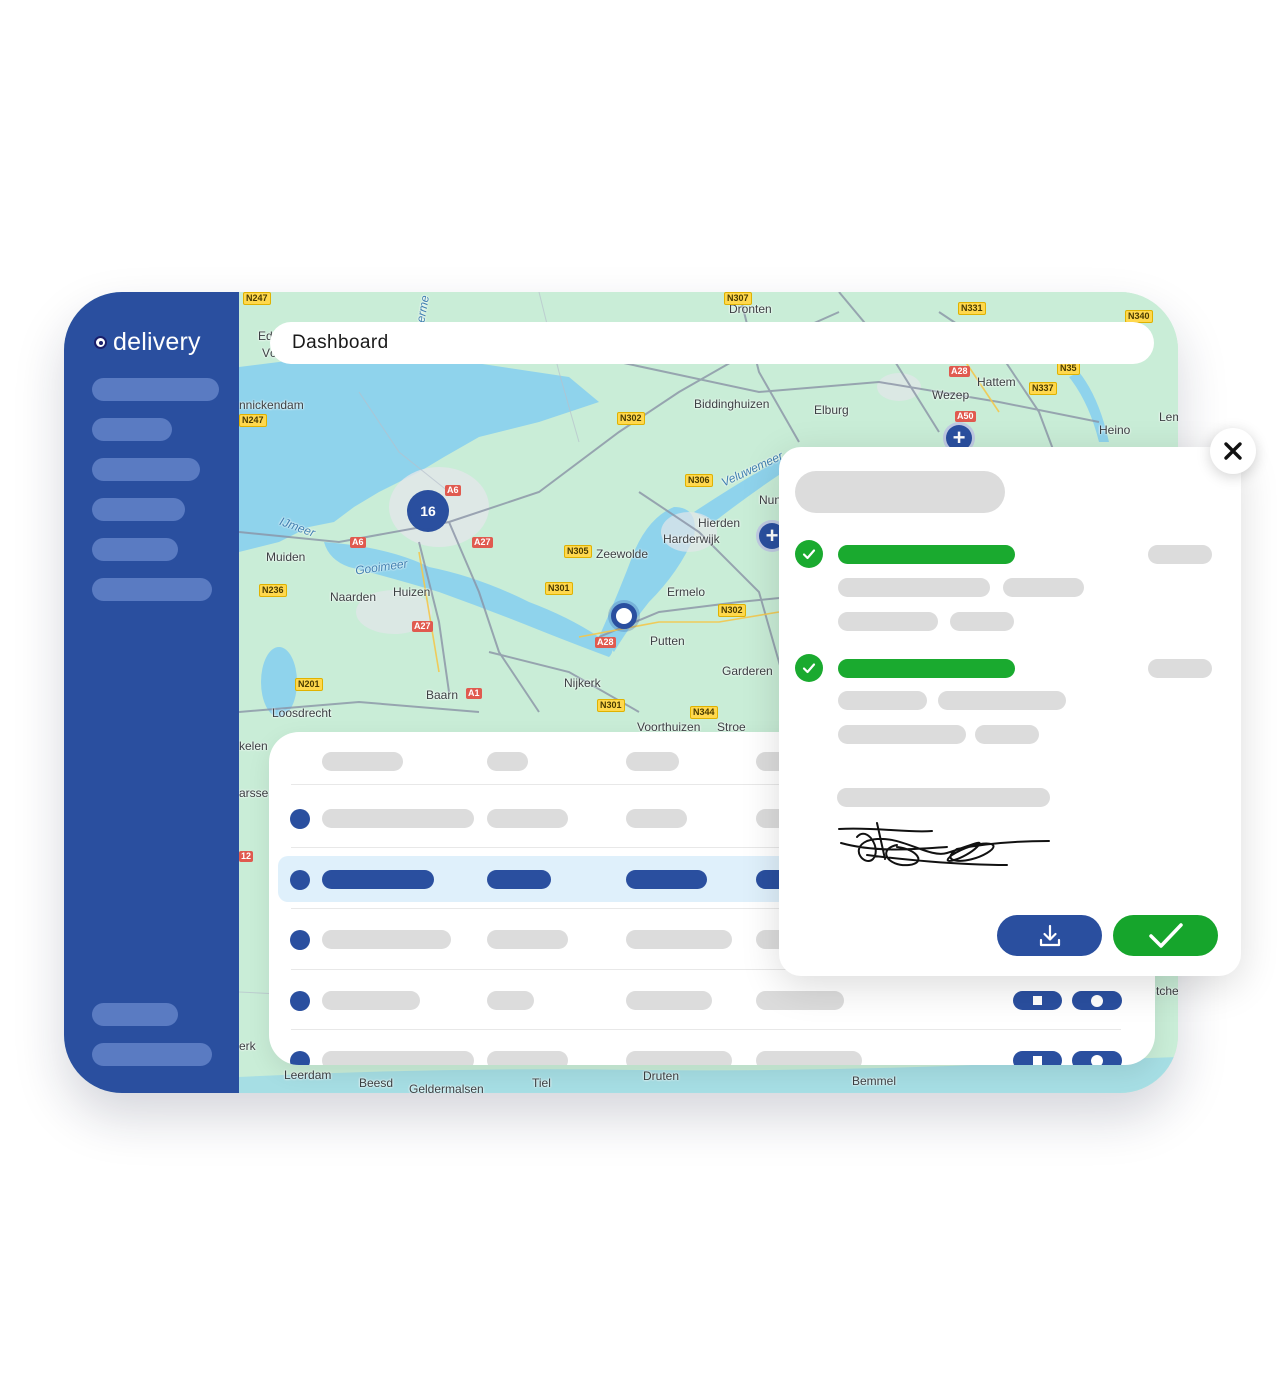  I want to click on map-label-putten: Putten, so click(667, 641).